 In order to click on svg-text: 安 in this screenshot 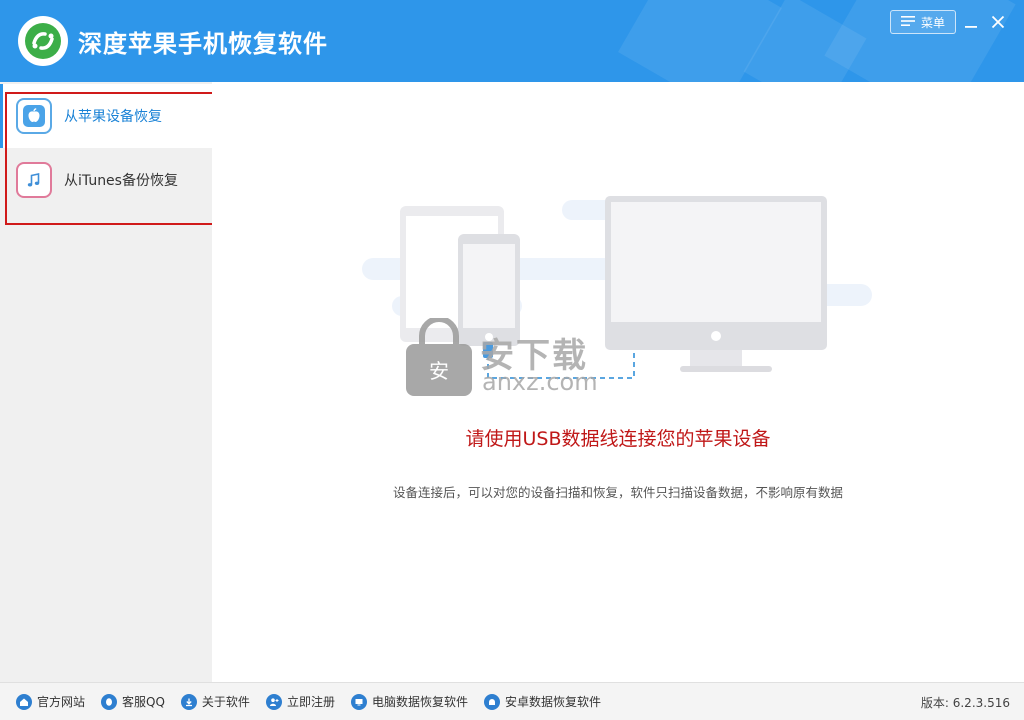, I will do `click(439, 371)`.